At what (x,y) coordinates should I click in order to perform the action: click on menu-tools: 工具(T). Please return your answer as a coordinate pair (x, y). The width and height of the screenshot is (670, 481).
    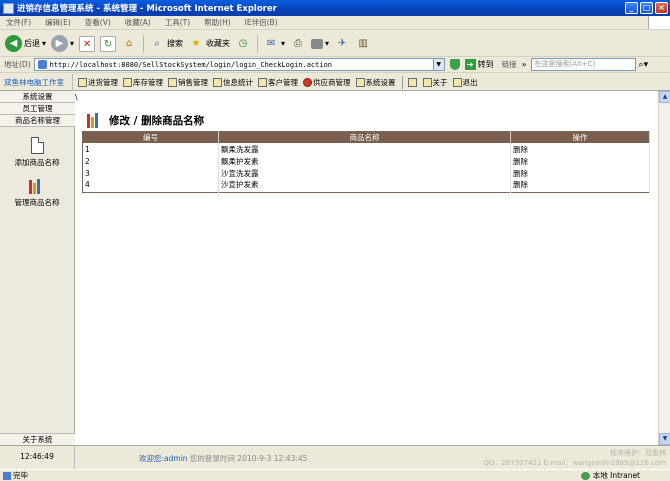
    Looking at the image, I should click on (177, 22).